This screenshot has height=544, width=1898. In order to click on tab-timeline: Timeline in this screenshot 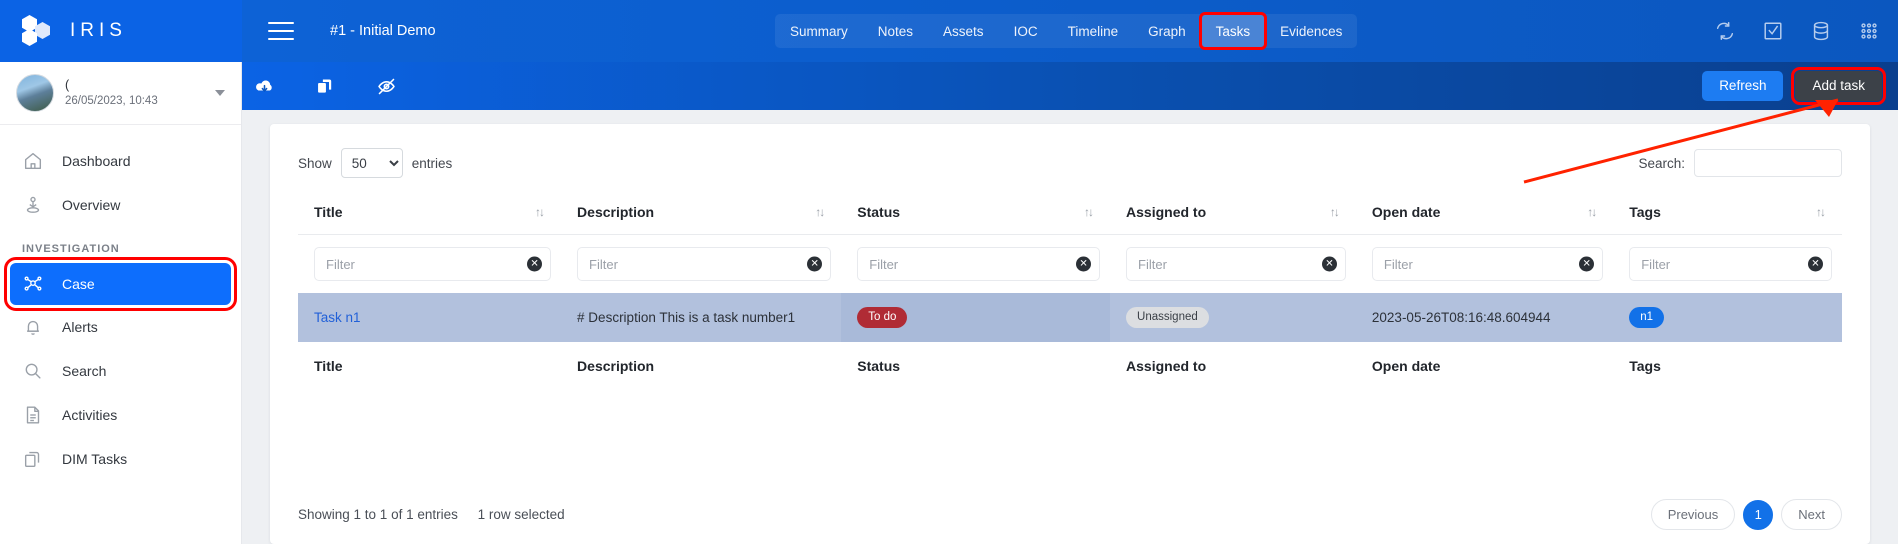, I will do `click(1093, 31)`.